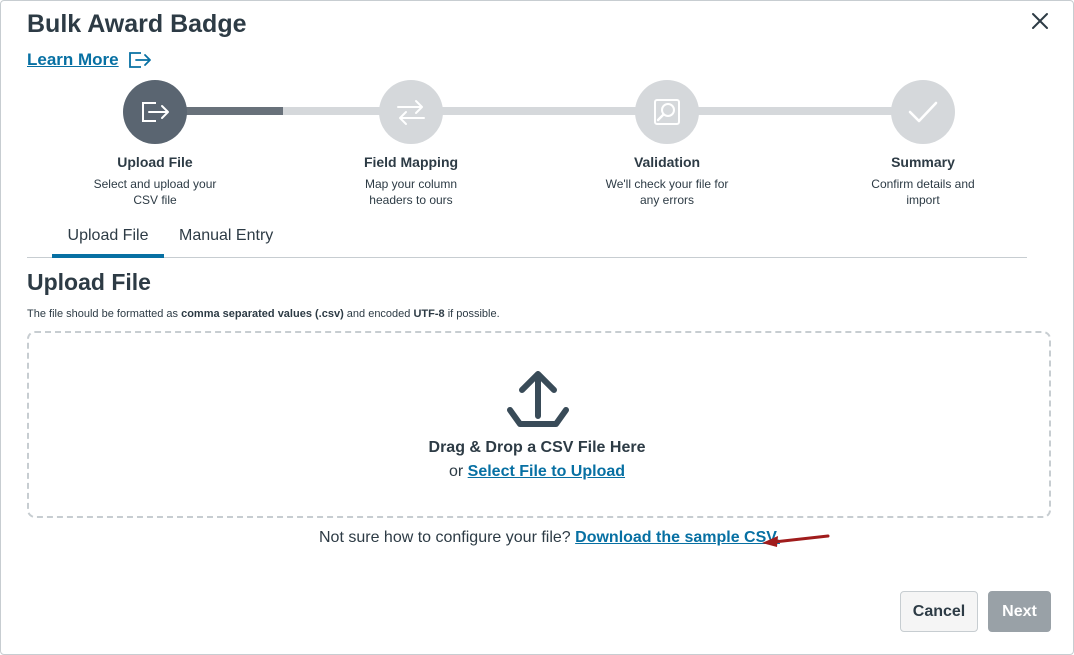 This screenshot has width=1074, height=655. Describe the element at coordinates (104, 314) in the screenshot. I see `hint-text: The file should be formatted as` at that location.